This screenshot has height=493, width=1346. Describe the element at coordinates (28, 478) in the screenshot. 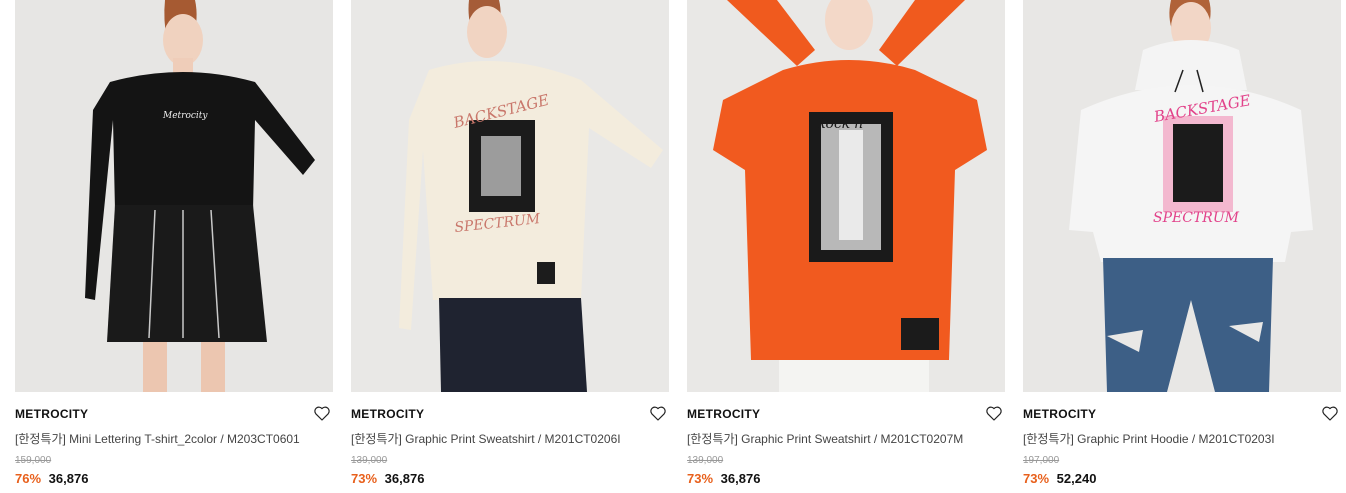

I see `discount-rate: 76%` at that location.